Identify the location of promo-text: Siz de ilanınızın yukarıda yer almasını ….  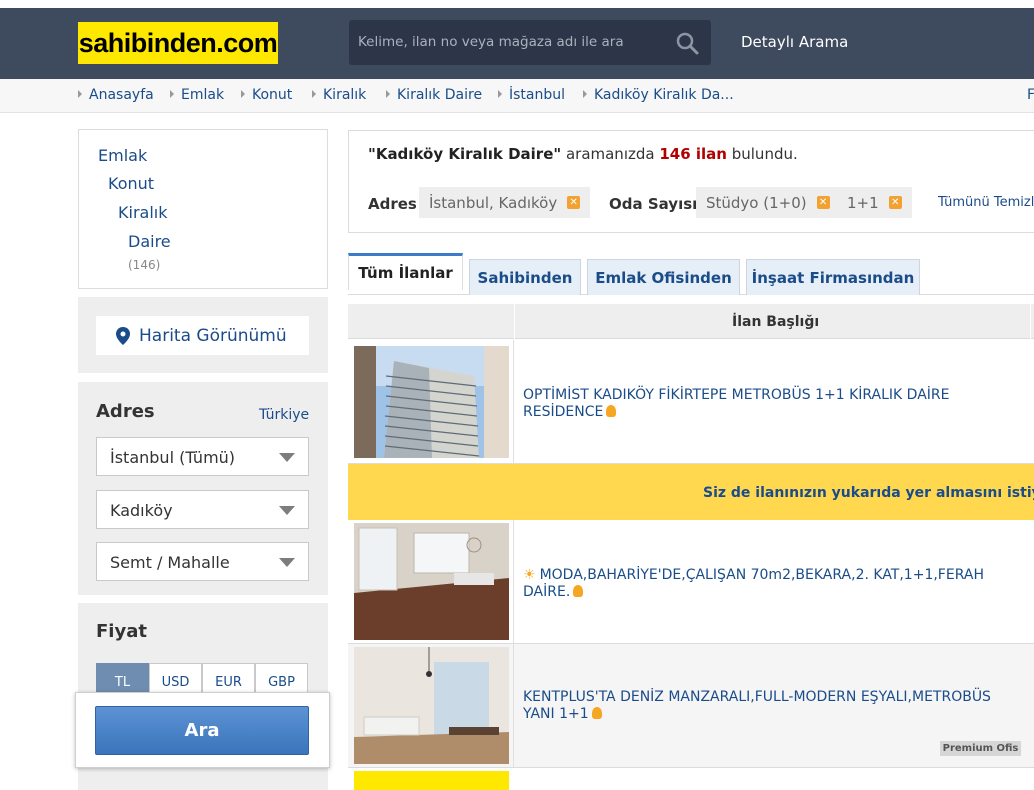
(868, 493).